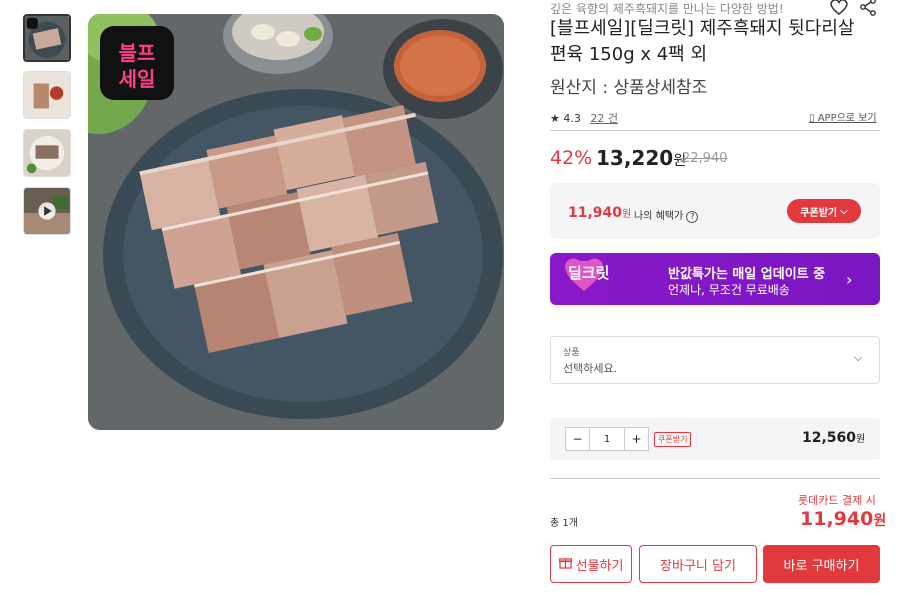 The height and width of the screenshot is (594, 900). I want to click on line-price: 12,560원, so click(833, 438).